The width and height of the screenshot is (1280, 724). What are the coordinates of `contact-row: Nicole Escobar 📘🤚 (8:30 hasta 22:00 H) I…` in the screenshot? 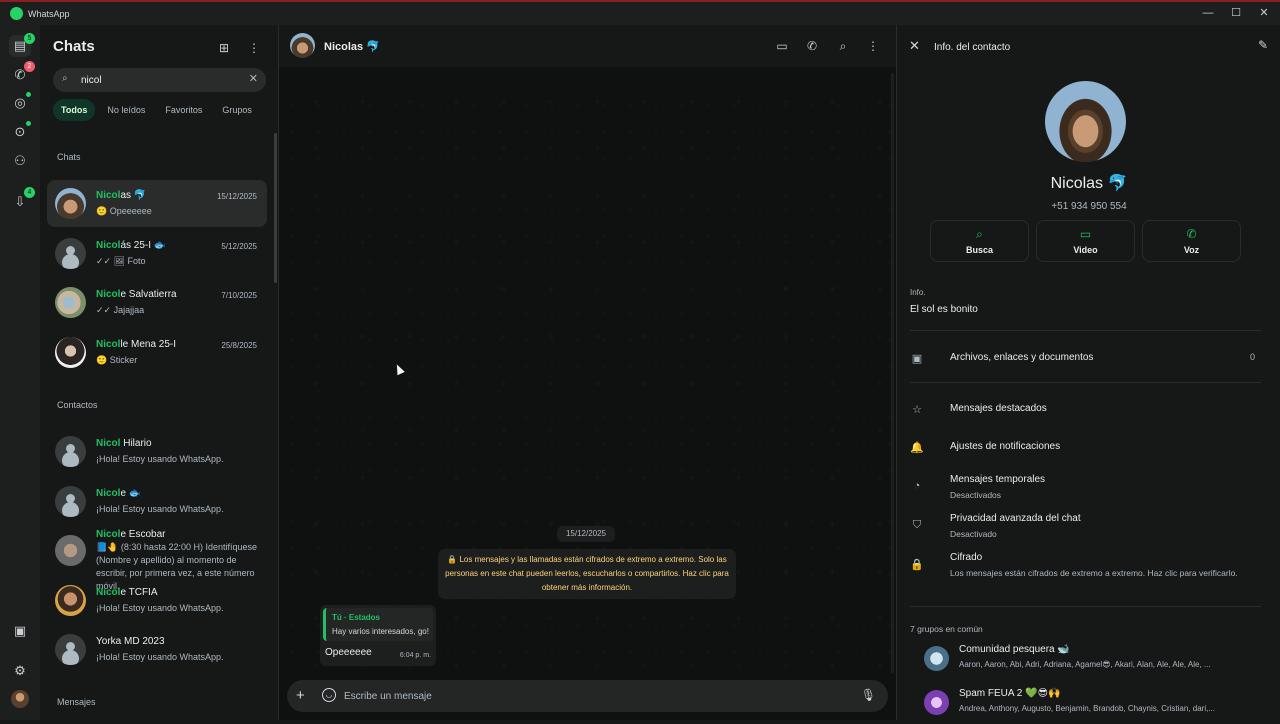 It's located at (157, 557).